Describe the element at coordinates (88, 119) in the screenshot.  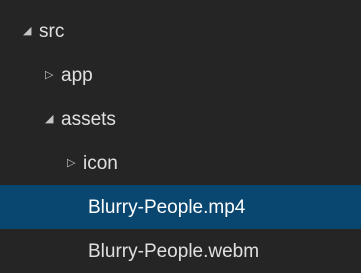
I see `tree-item-label: assets` at that location.